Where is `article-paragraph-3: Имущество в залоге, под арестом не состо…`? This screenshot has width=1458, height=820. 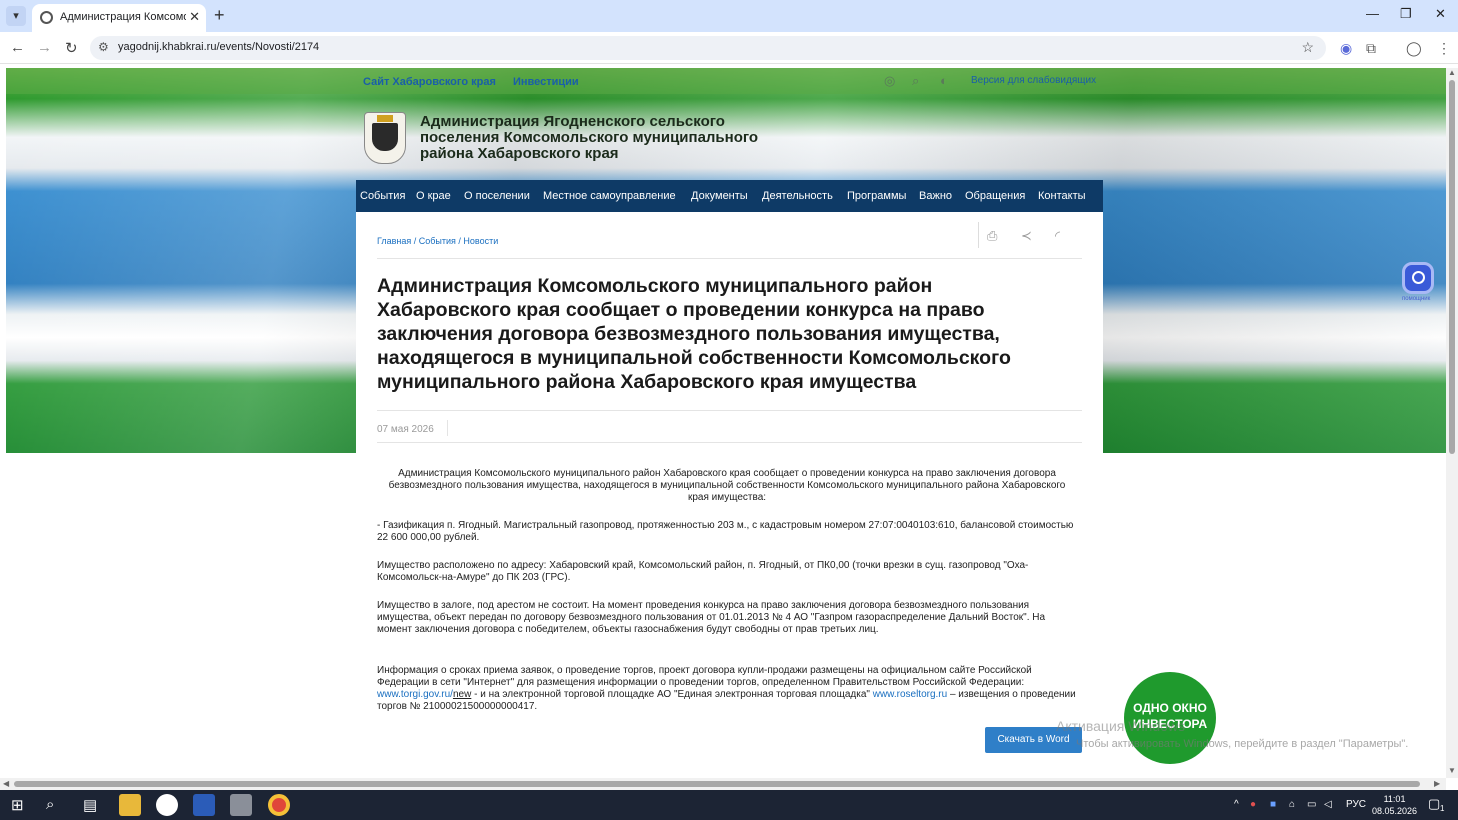
article-paragraph-3: Имущество в залоге, под арестом не состо… is located at coordinates (711, 617).